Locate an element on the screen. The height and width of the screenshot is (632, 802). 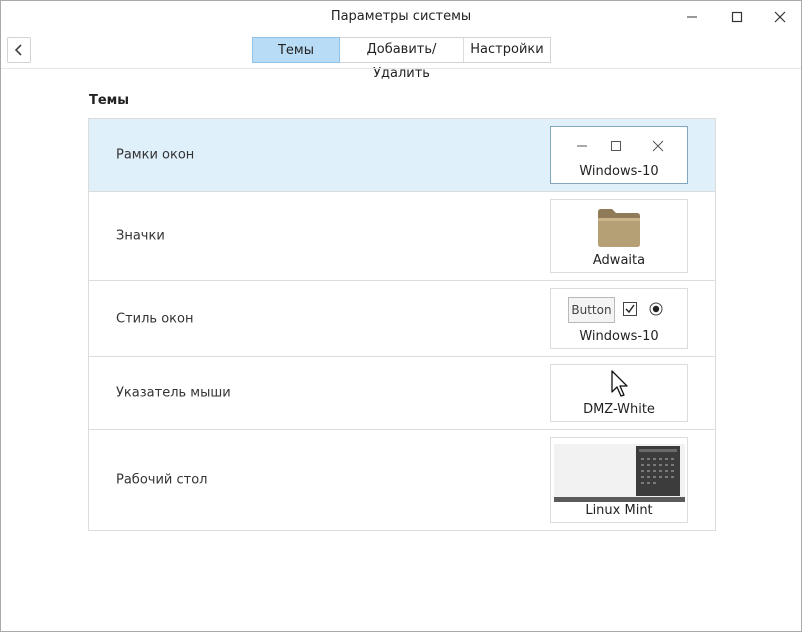
row-label: Стиль окон is located at coordinates (155, 318).